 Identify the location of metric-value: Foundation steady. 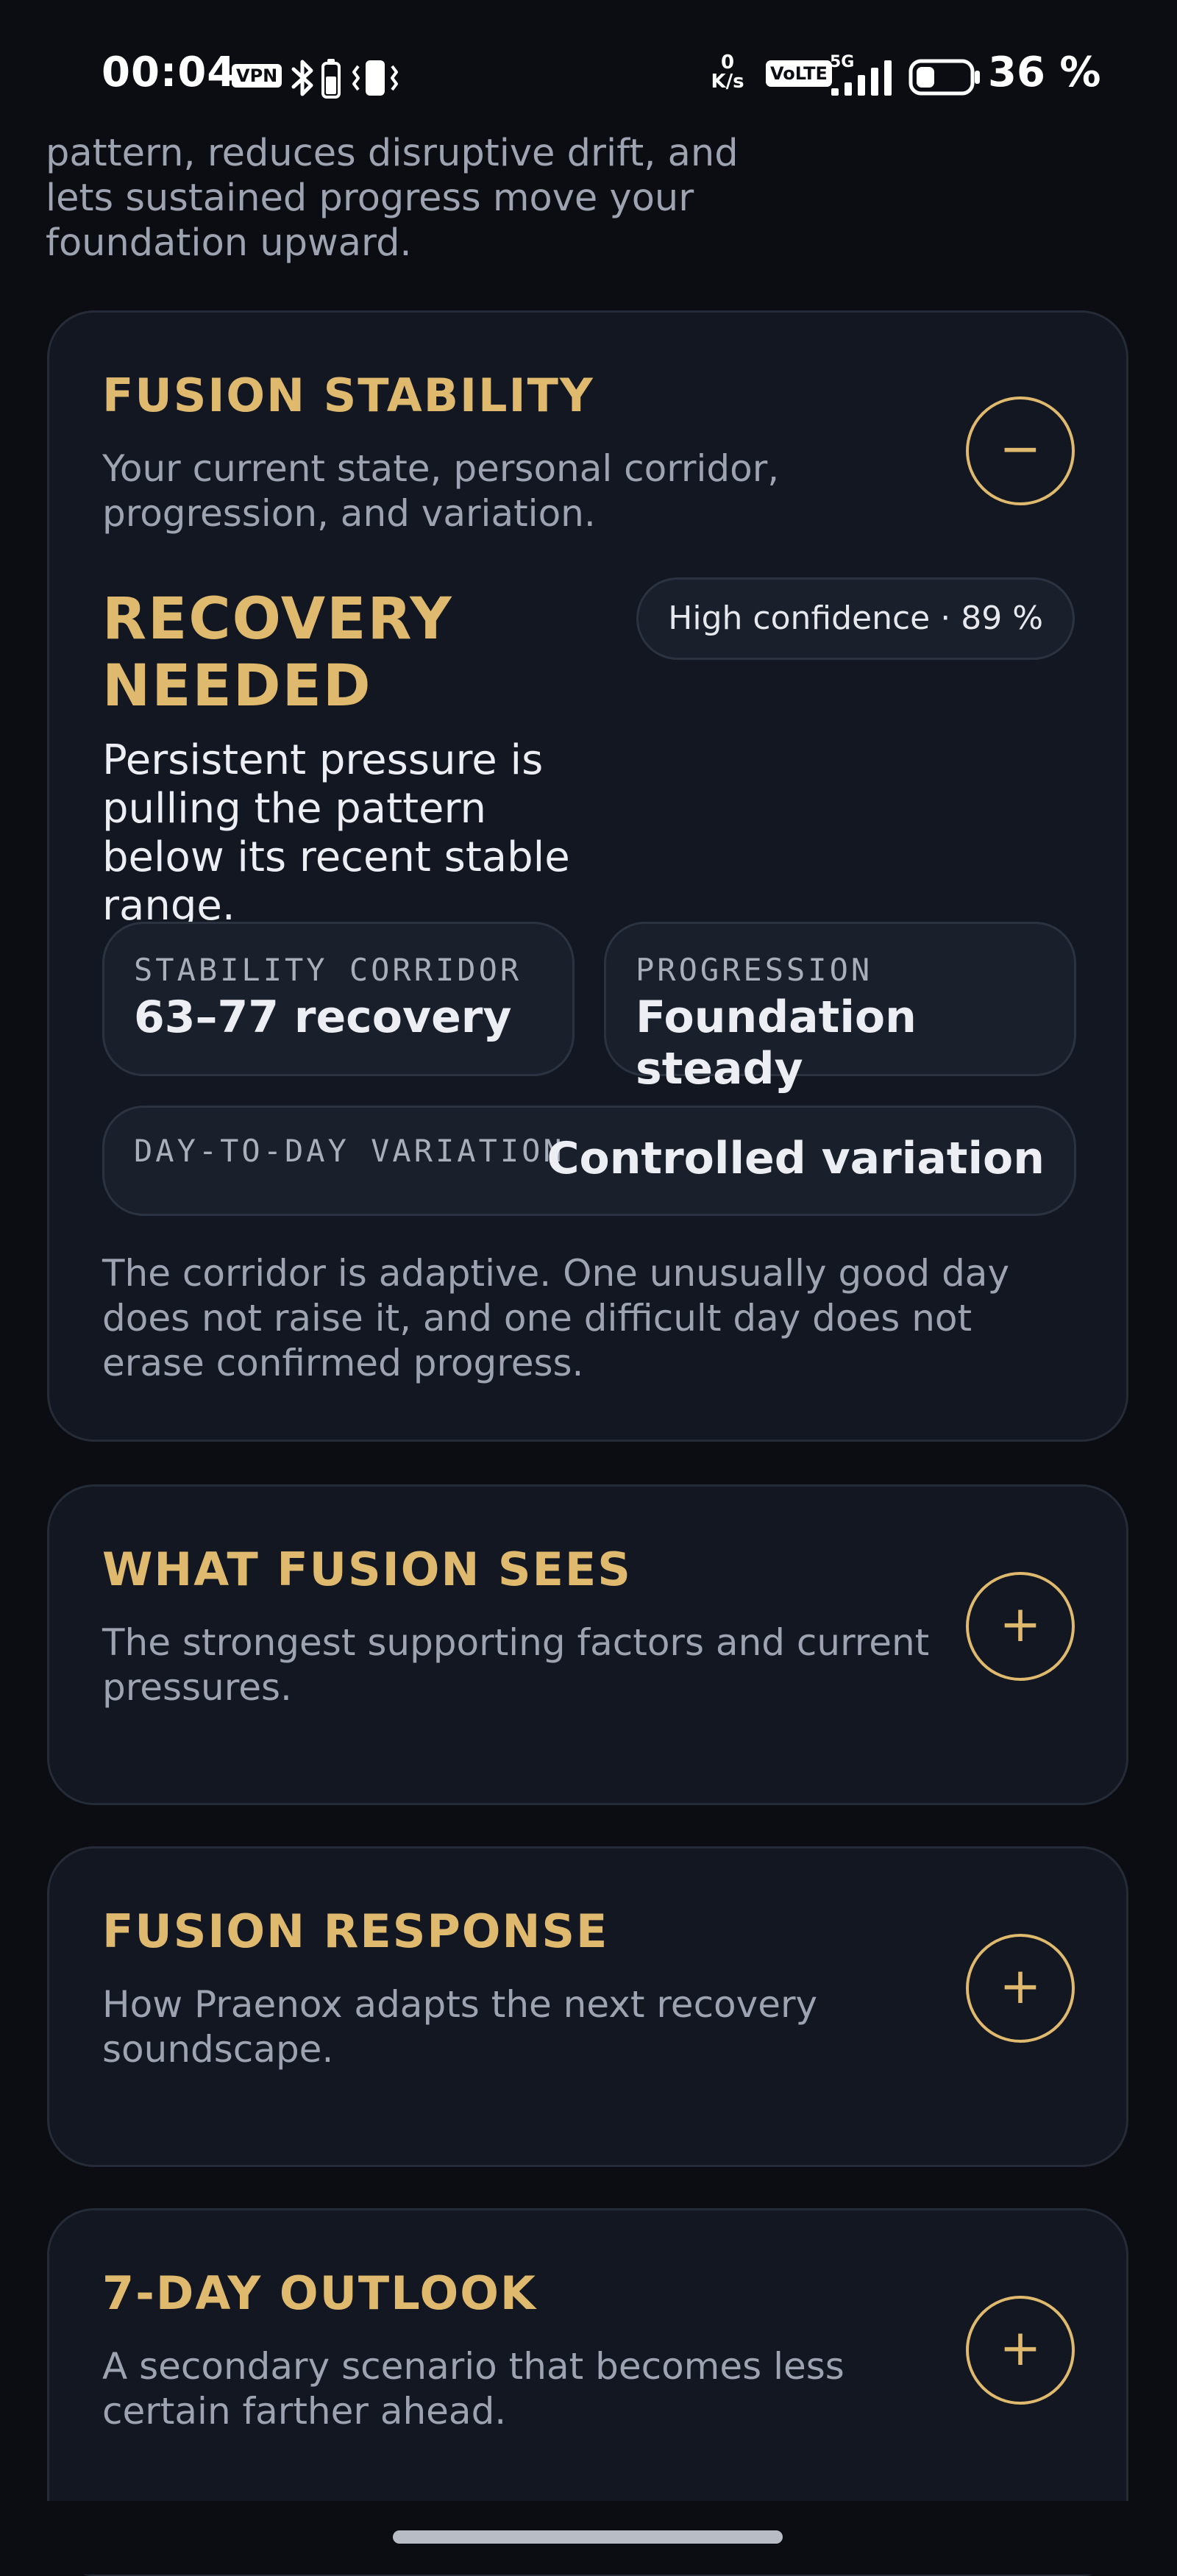
(776, 1043).